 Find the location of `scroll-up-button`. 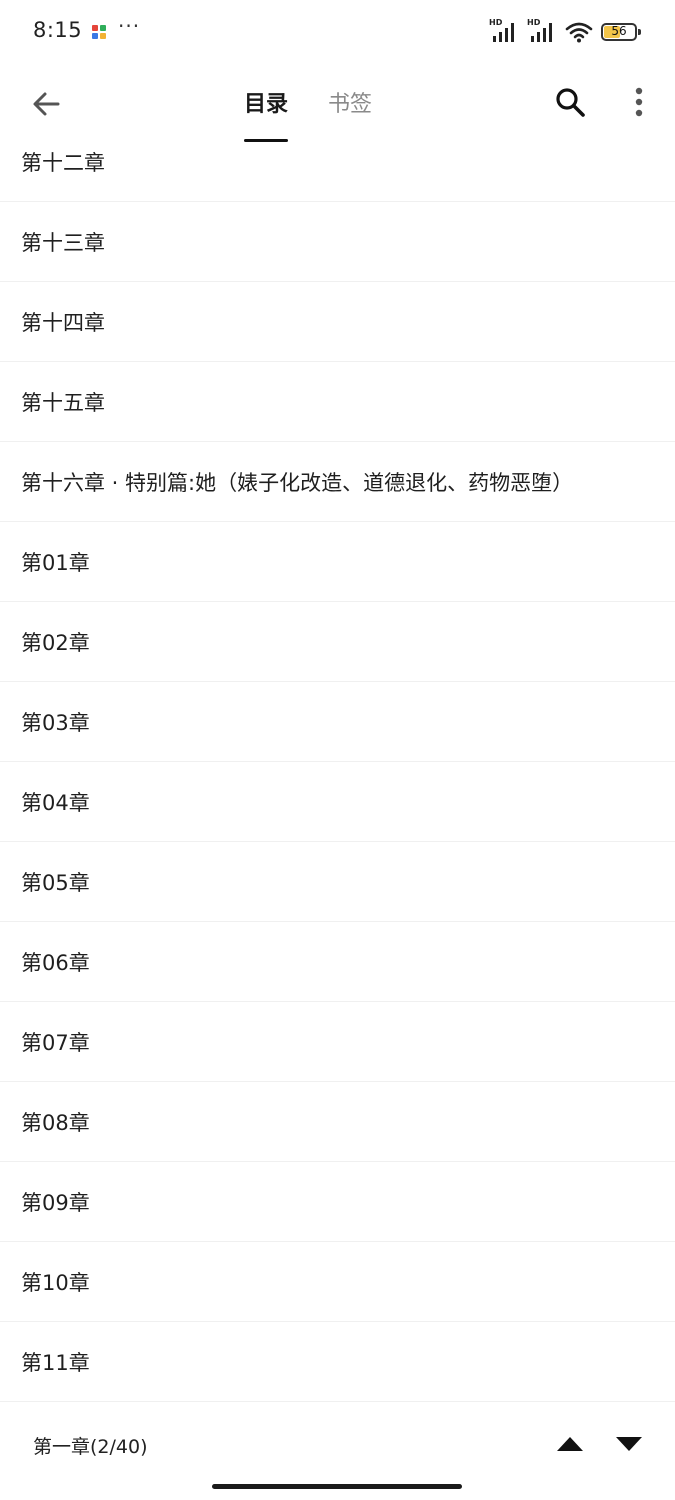

scroll-up-button is located at coordinates (570, 1444).